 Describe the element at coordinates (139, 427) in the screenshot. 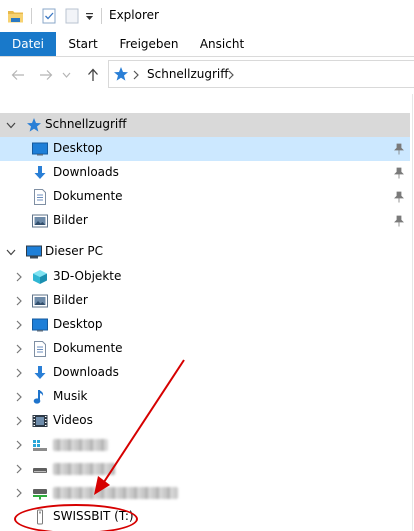

I see `annotation-arrow` at that location.